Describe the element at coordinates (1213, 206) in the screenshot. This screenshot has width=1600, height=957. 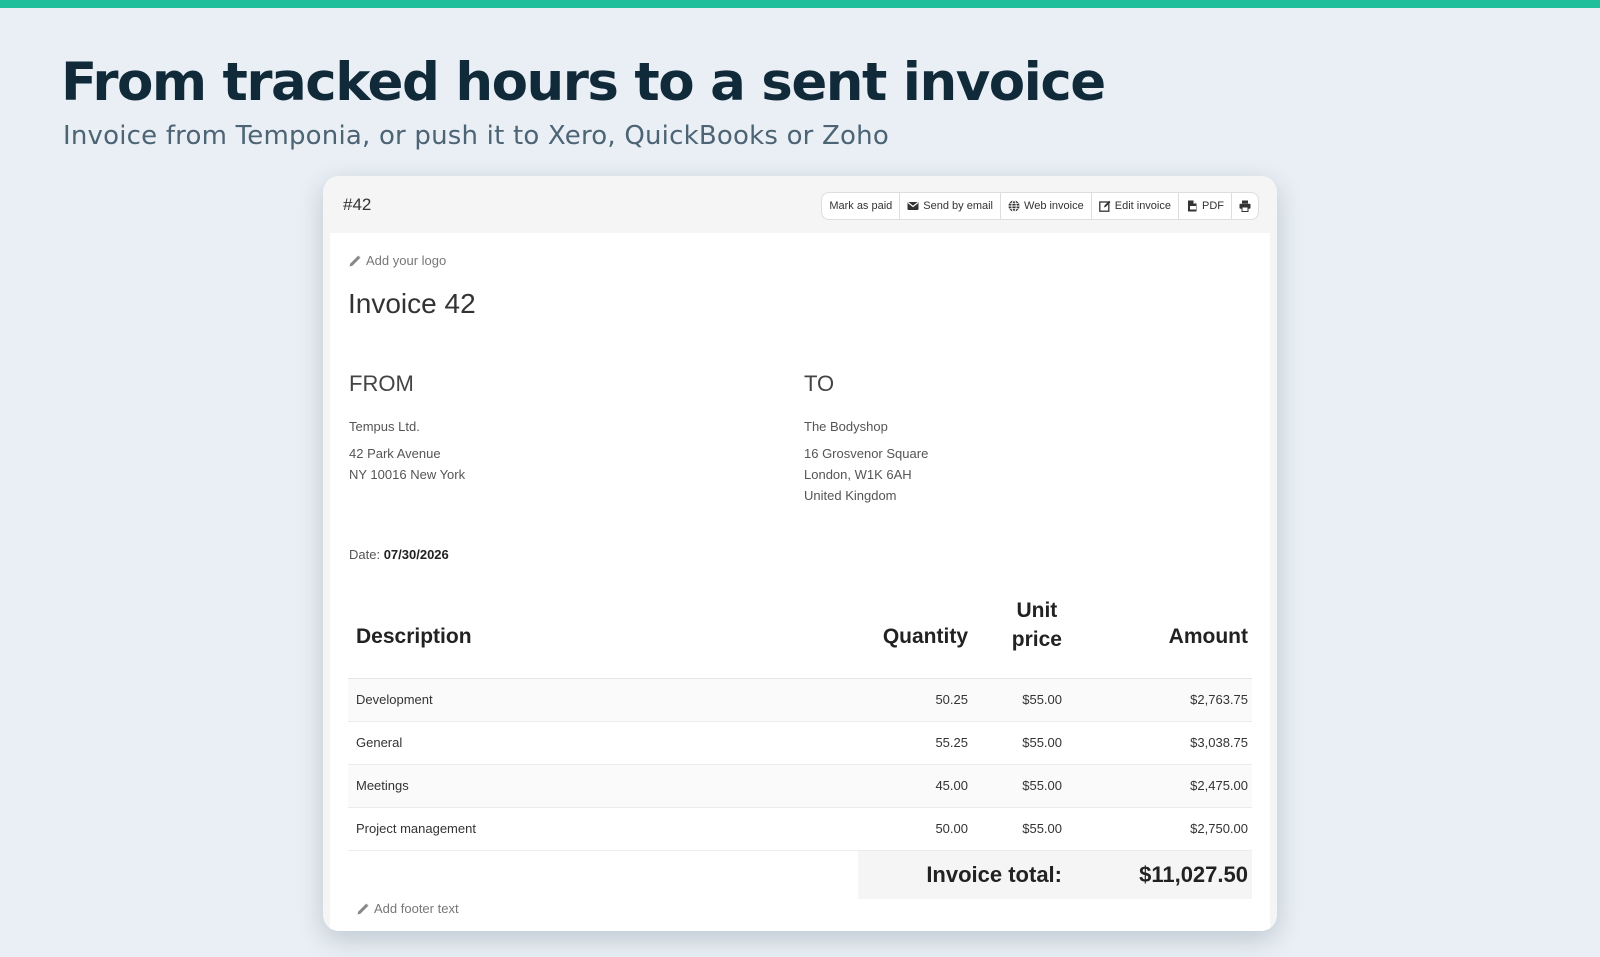
I see `pdf-label: PDF` at that location.